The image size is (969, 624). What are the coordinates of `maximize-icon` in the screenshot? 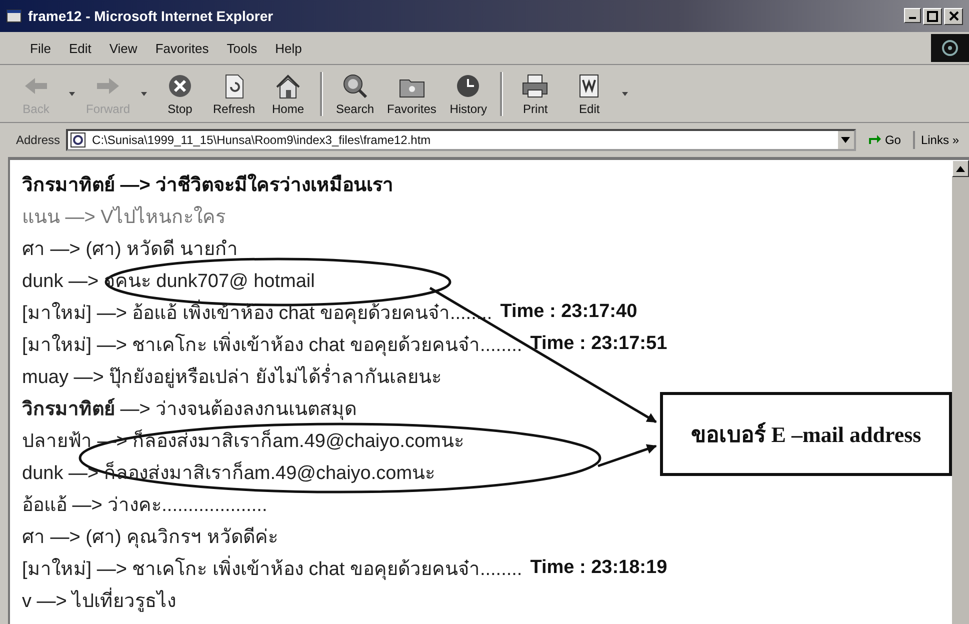 It's located at (932, 16).